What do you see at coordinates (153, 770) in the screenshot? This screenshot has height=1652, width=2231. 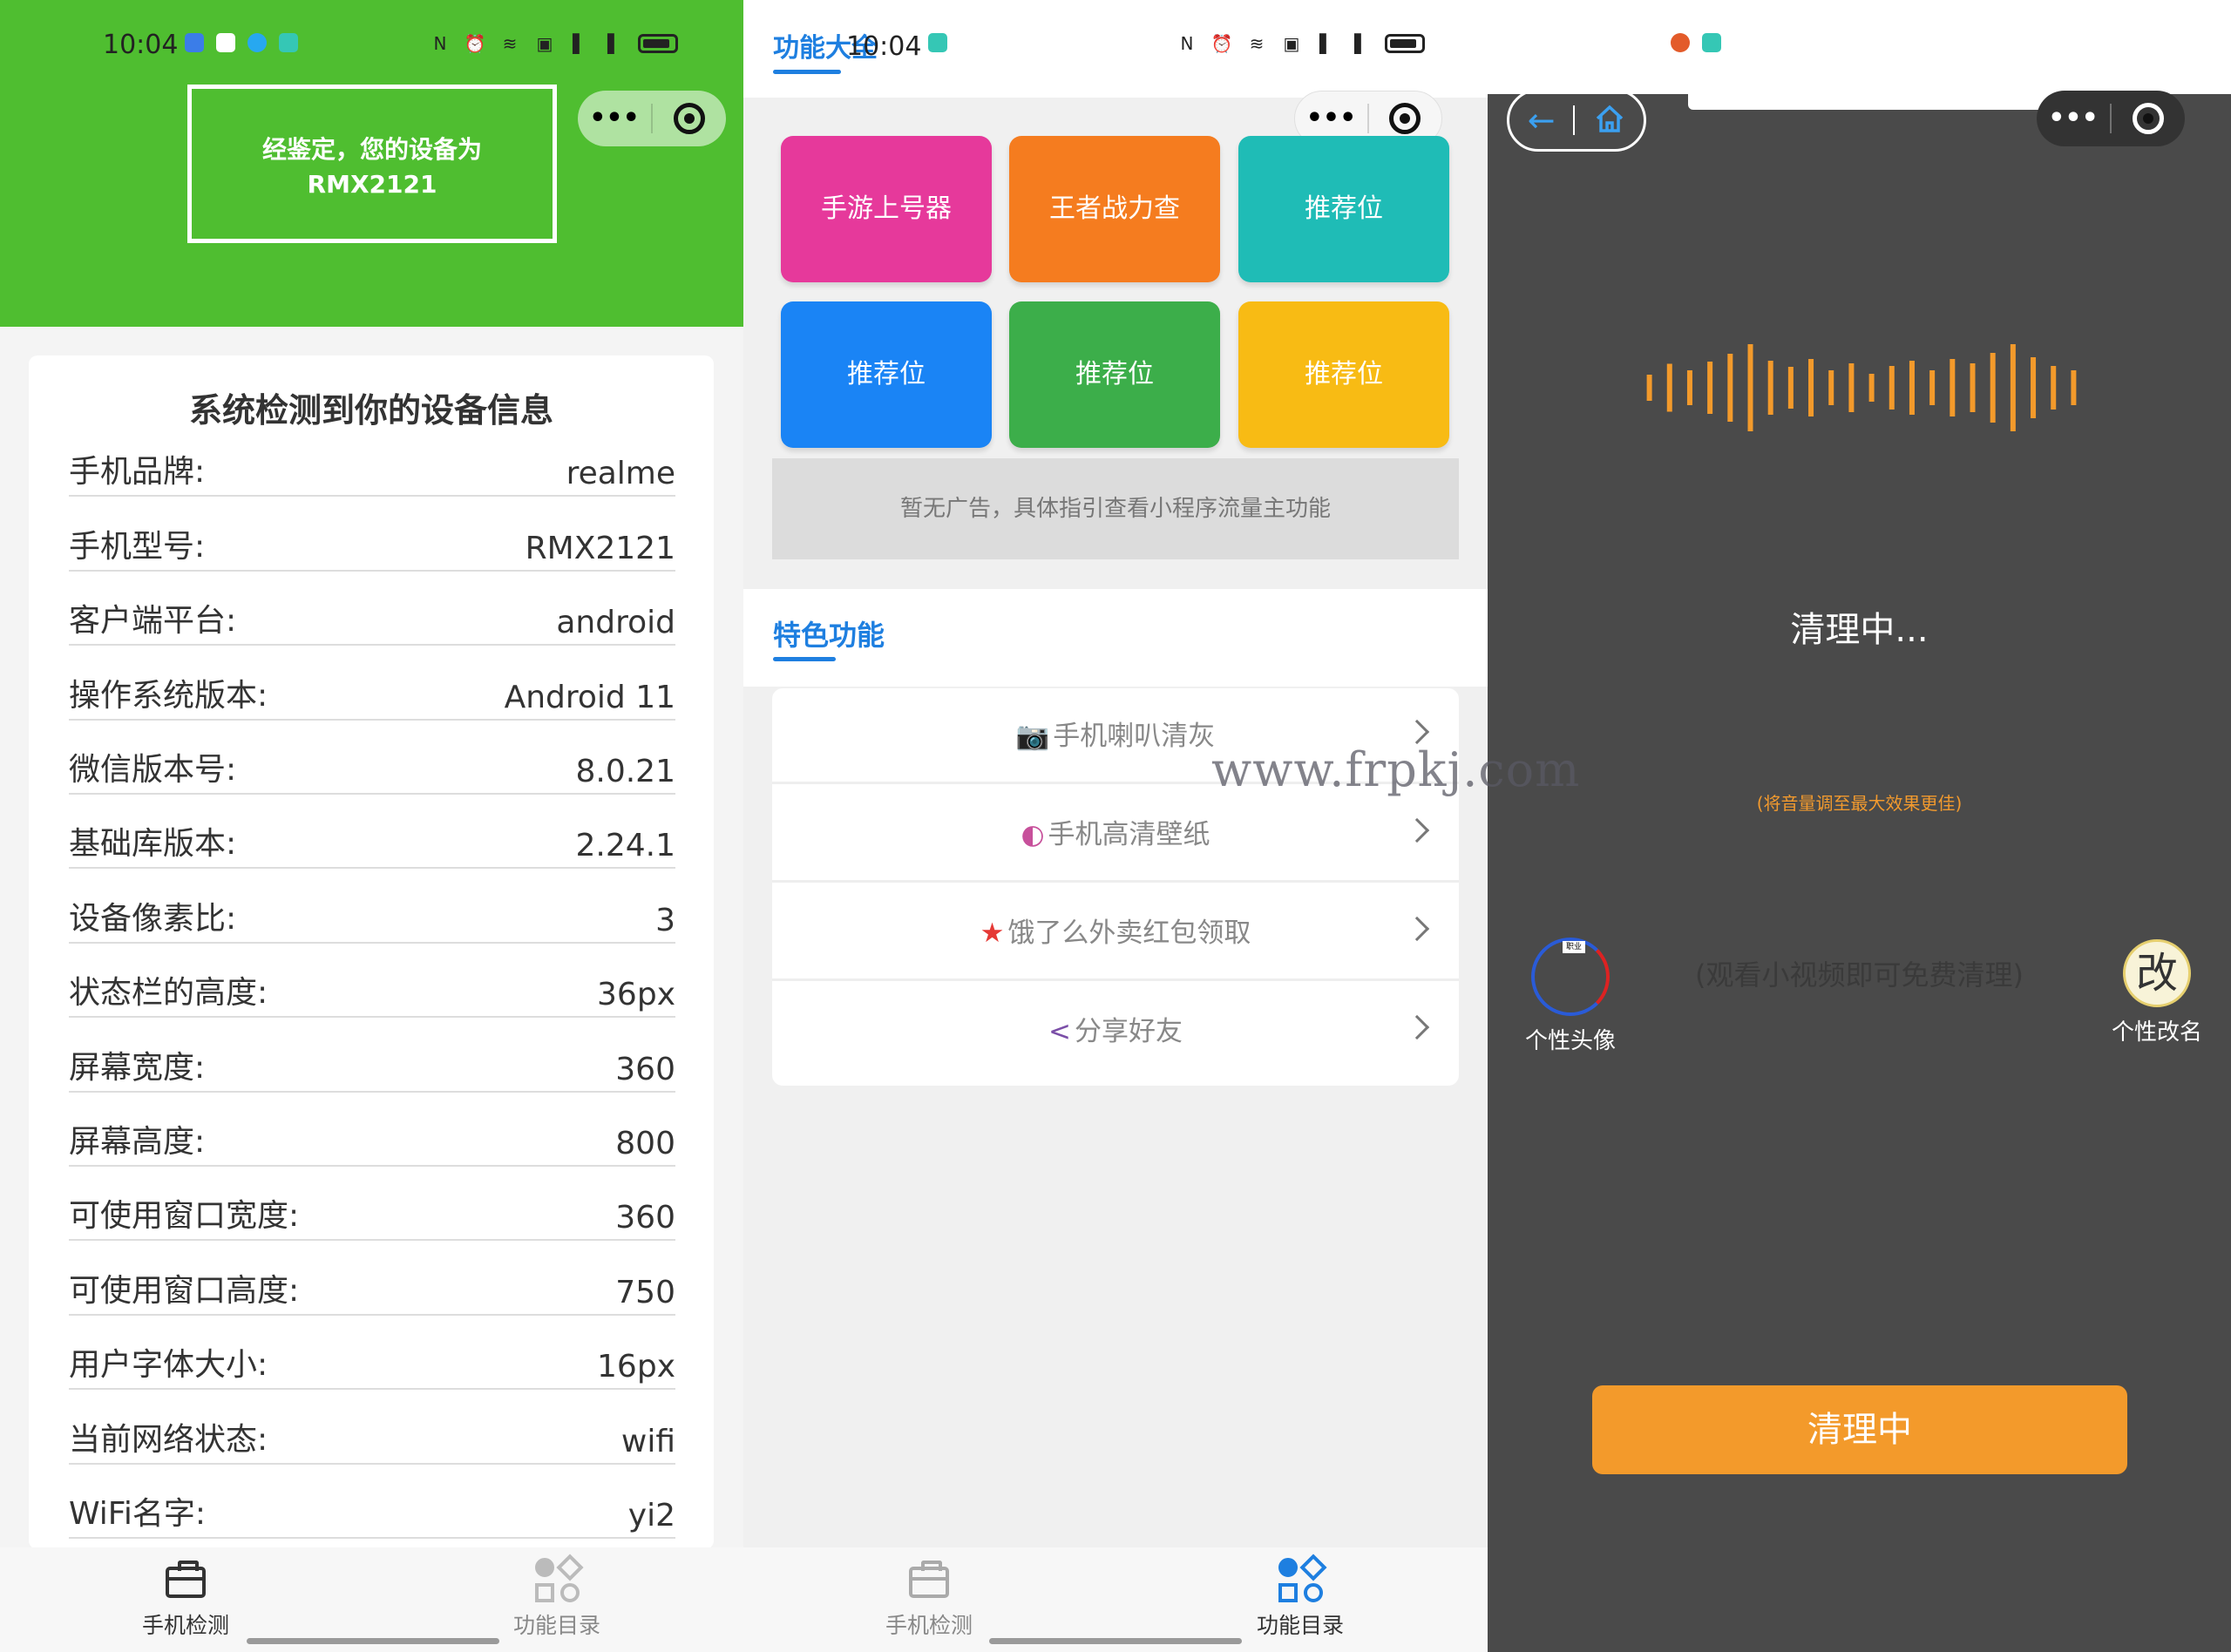 I see `info-key: 微信版本号:` at bounding box center [153, 770].